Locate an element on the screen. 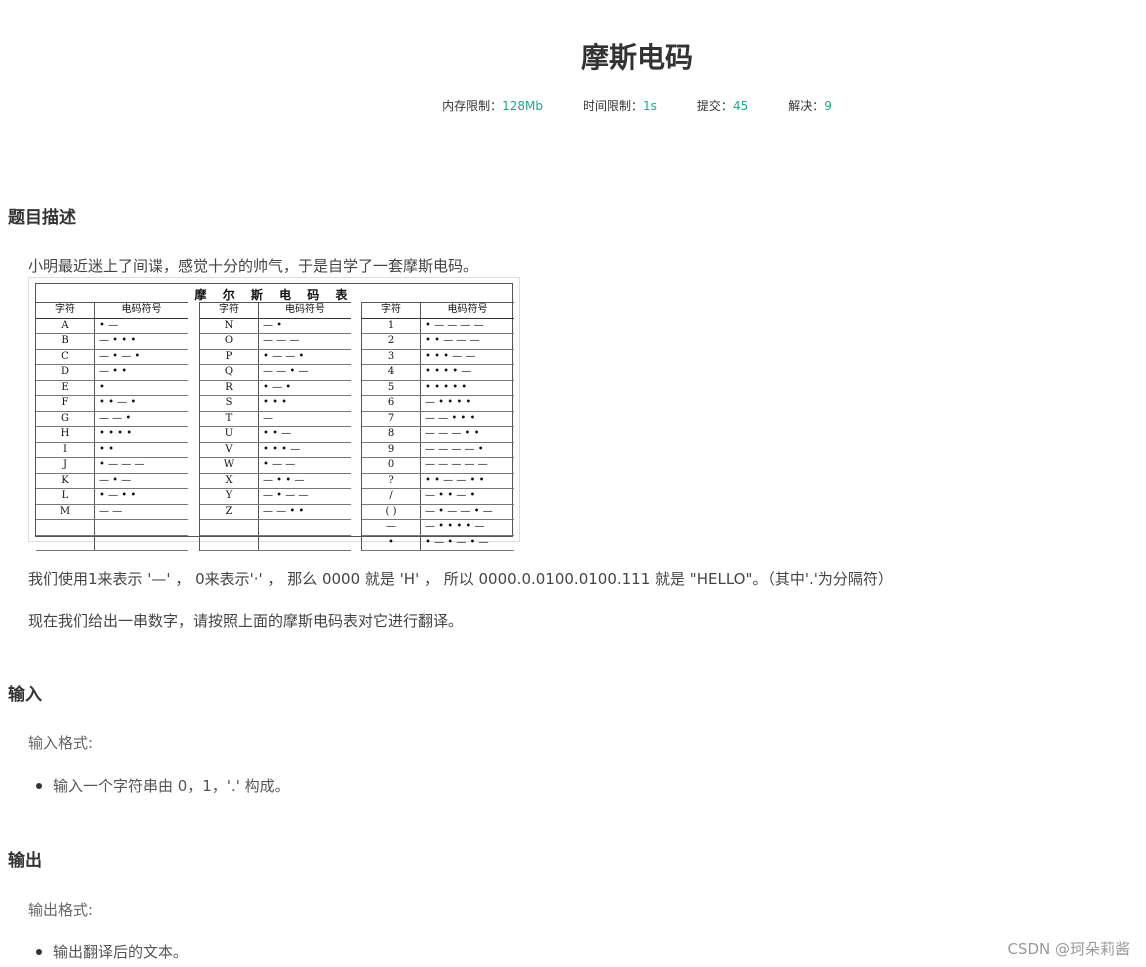 This screenshot has width=1146, height=967. morse-table-row: 2 • • — — — is located at coordinates (438, 342).